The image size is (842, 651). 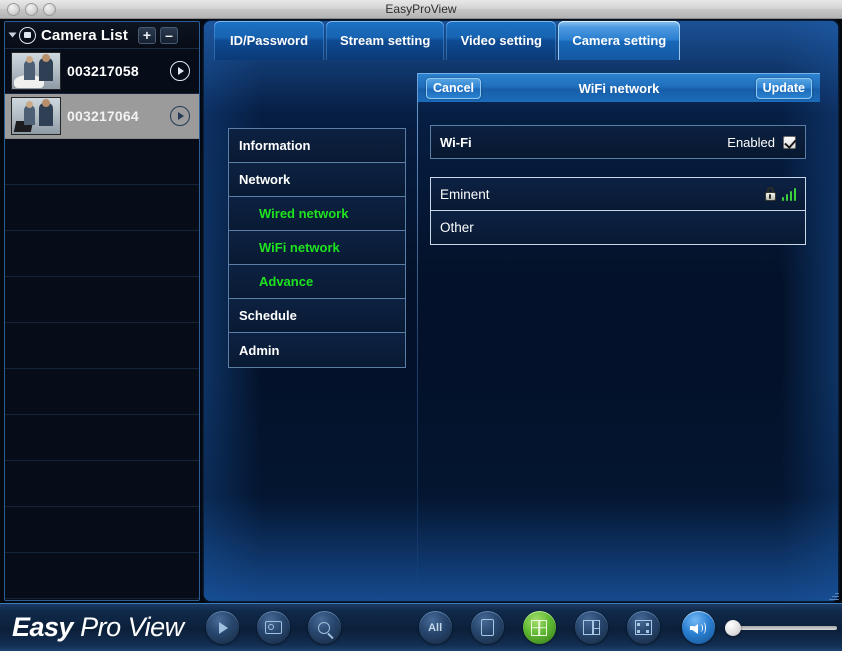 I want to click on snapshot-button, so click(x=273, y=627).